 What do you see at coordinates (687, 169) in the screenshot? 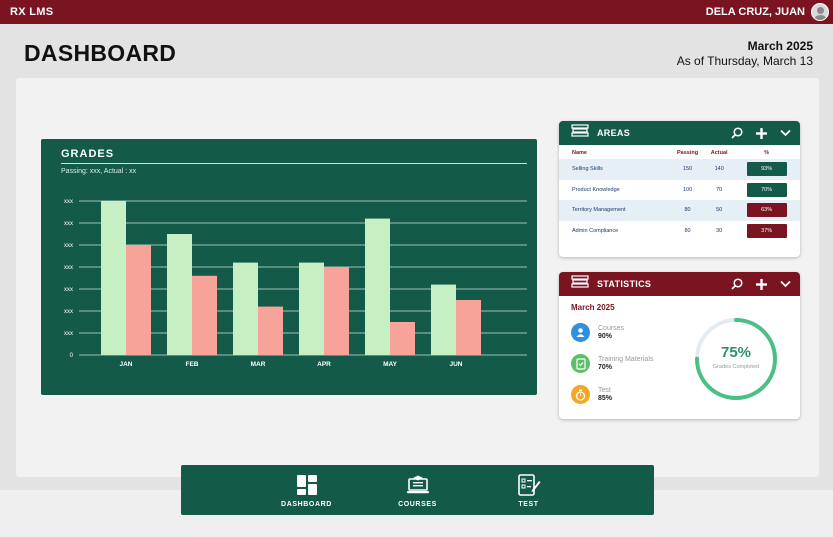
I see `area-passing: 150` at bounding box center [687, 169].